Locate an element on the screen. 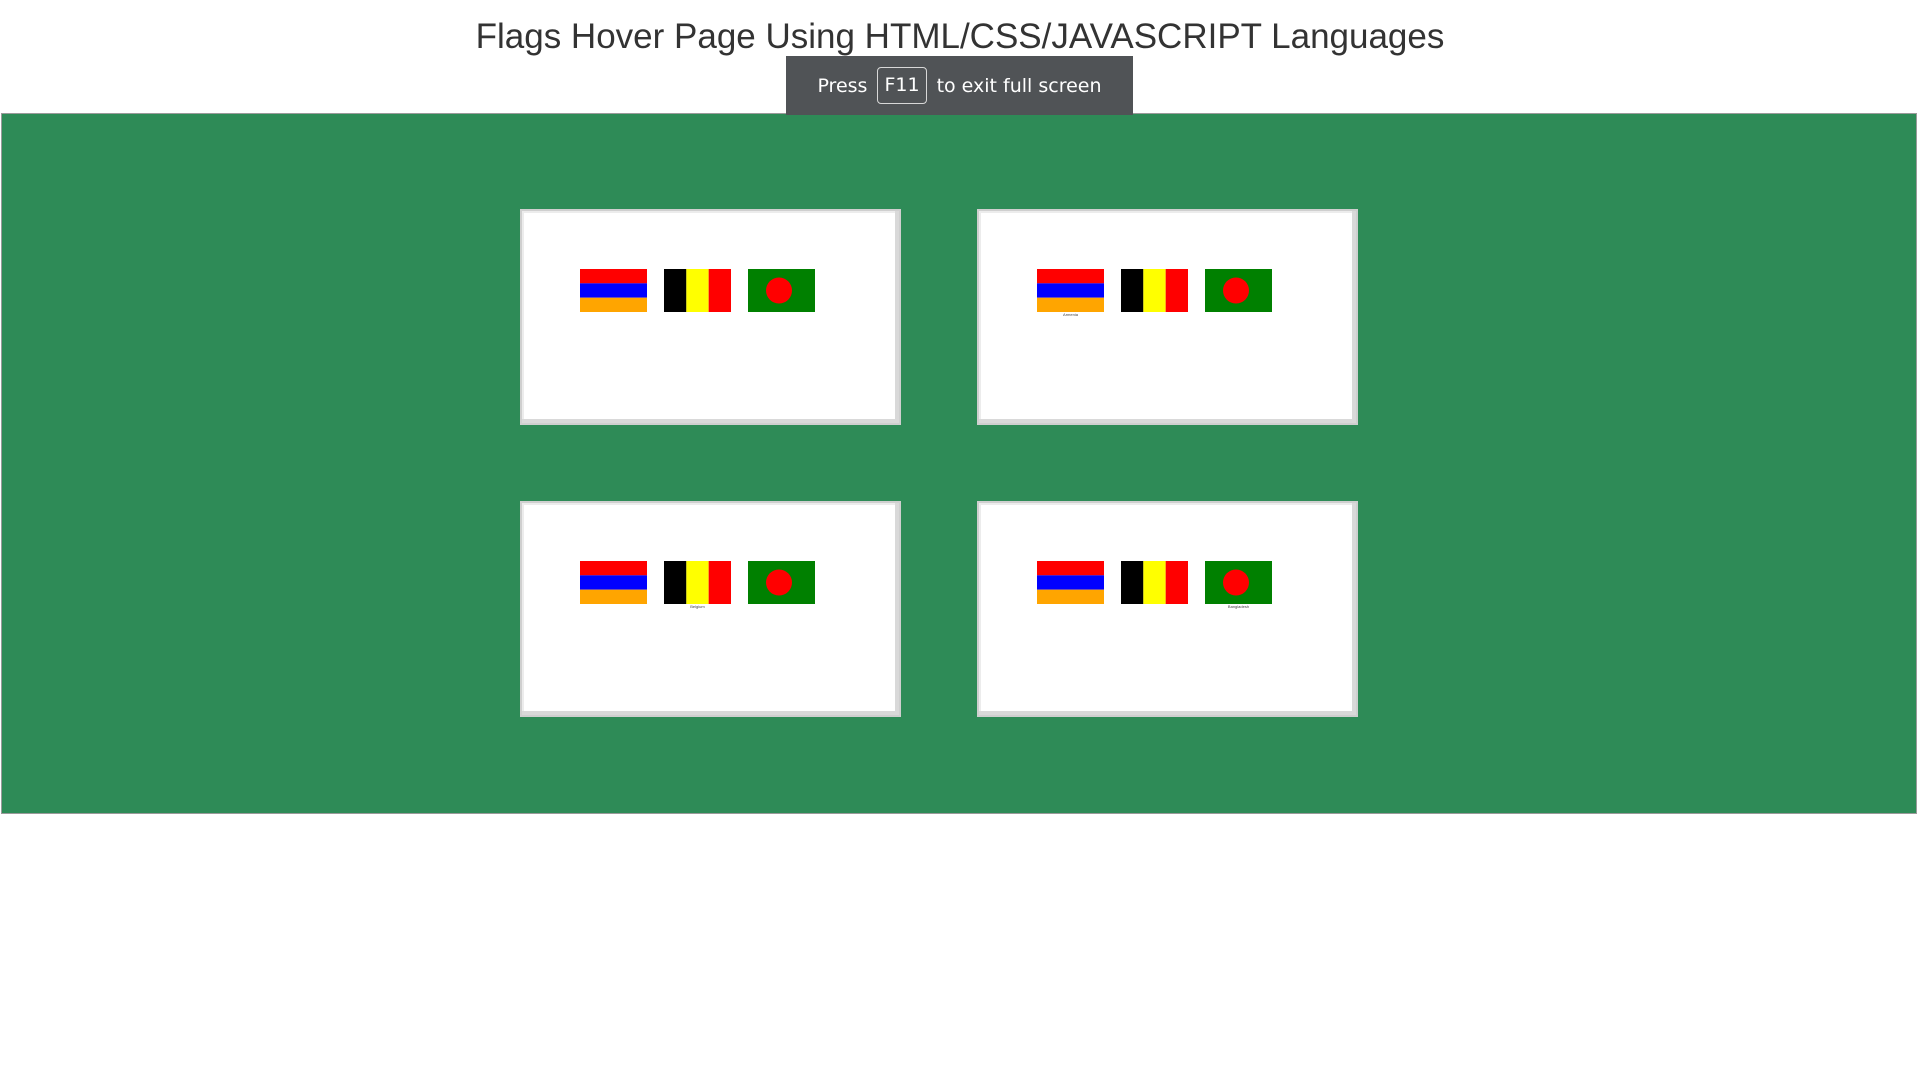  belgium-flag-item: Belgium is located at coordinates (697, 585).